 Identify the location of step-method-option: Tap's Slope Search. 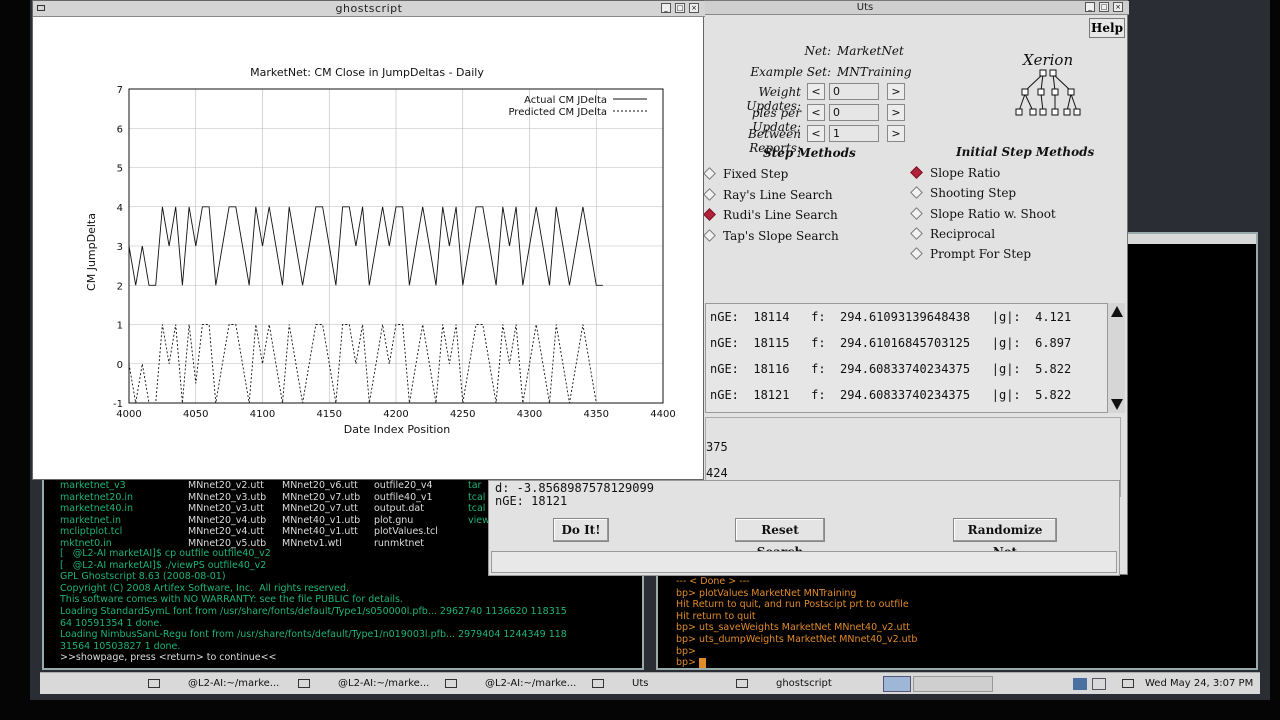
(771, 235).